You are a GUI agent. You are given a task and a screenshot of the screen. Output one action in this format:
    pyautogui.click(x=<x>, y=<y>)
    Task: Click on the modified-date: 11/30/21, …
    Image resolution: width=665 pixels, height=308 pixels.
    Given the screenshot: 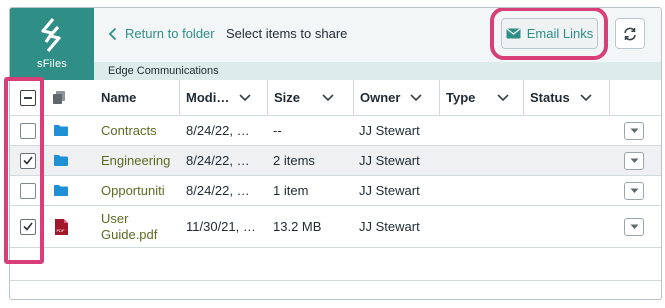 What is the action you would take?
    pyautogui.click(x=221, y=226)
    